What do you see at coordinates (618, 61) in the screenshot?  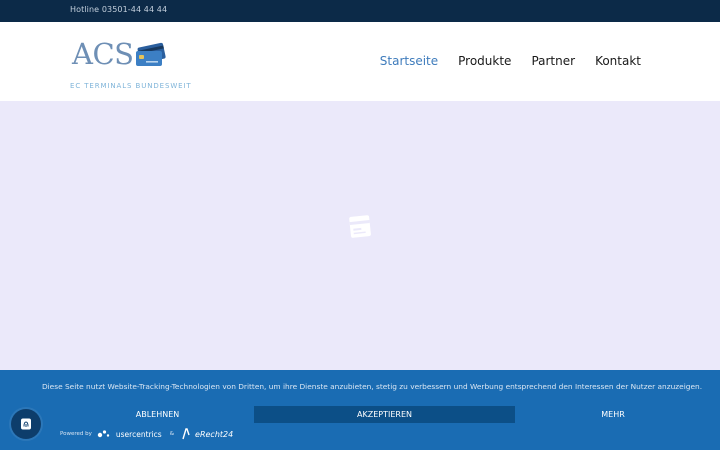 I see `nav-kontakt: Kontakt` at bounding box center [618, 61].